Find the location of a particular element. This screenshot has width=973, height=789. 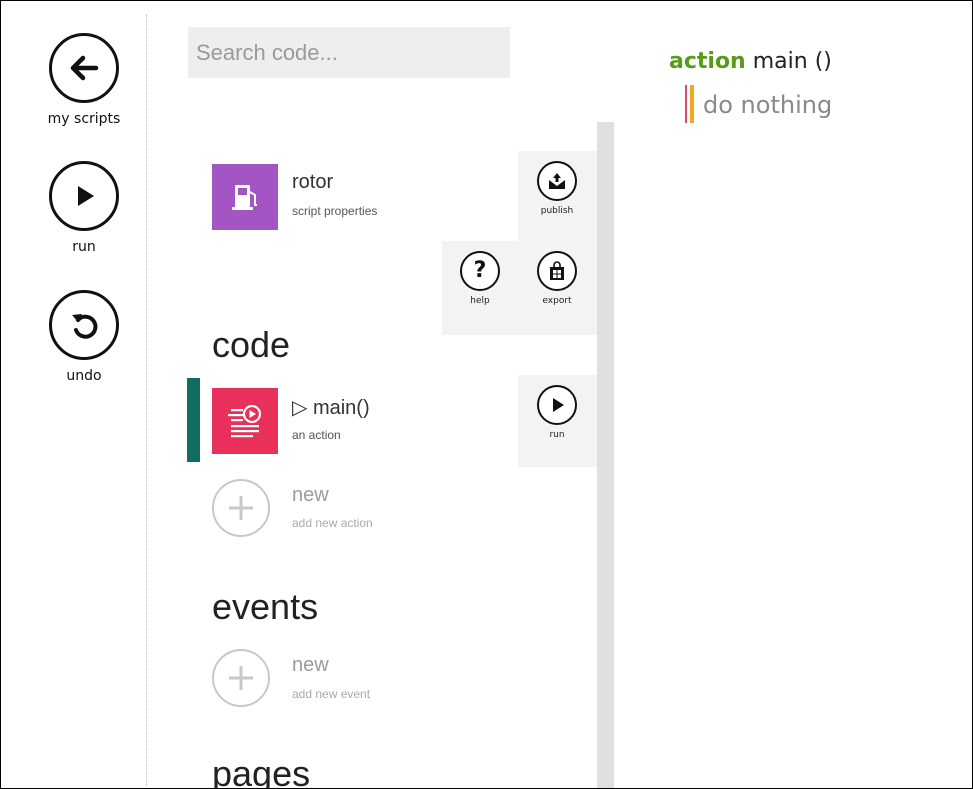

new-event-title: new is located at coordinates (310, 665).